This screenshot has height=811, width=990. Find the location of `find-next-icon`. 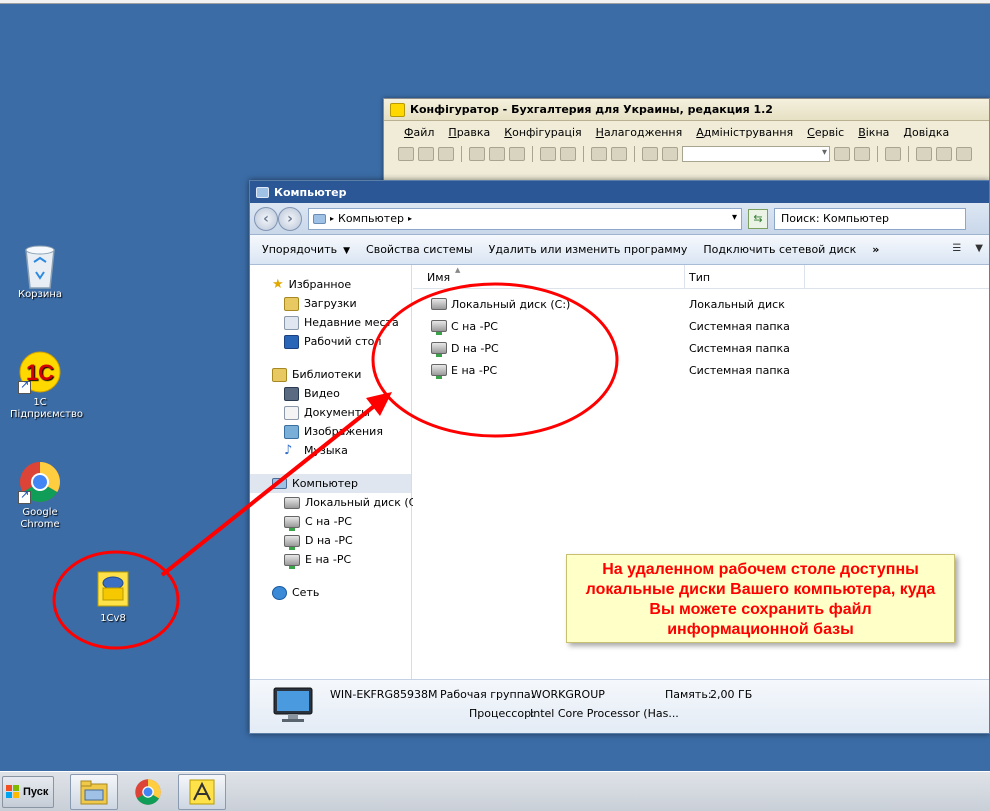

find-next-icon is located at coordinates (842, 154).